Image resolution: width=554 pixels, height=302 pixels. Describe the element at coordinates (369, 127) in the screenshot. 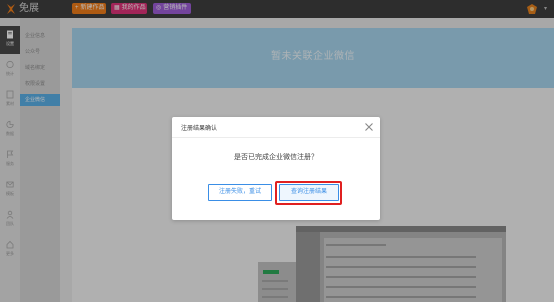

I see `close-icon` at that location.